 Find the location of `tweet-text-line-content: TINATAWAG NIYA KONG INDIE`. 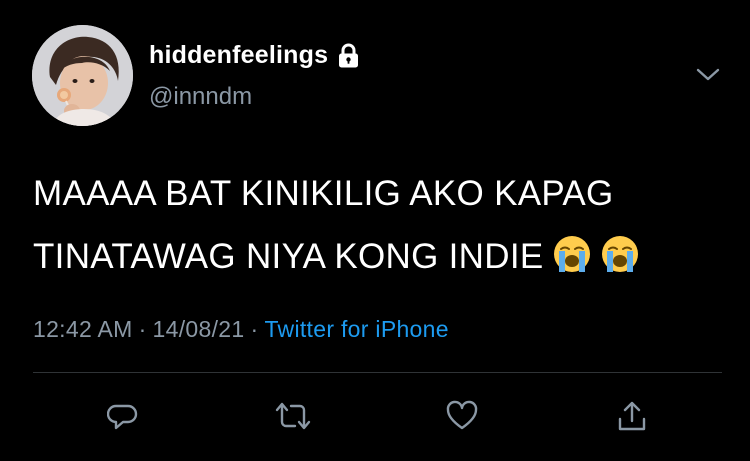

tweet-text-line-content: TINATAWAG NIYA KONG INDIE is located at coordinates (288, 256).